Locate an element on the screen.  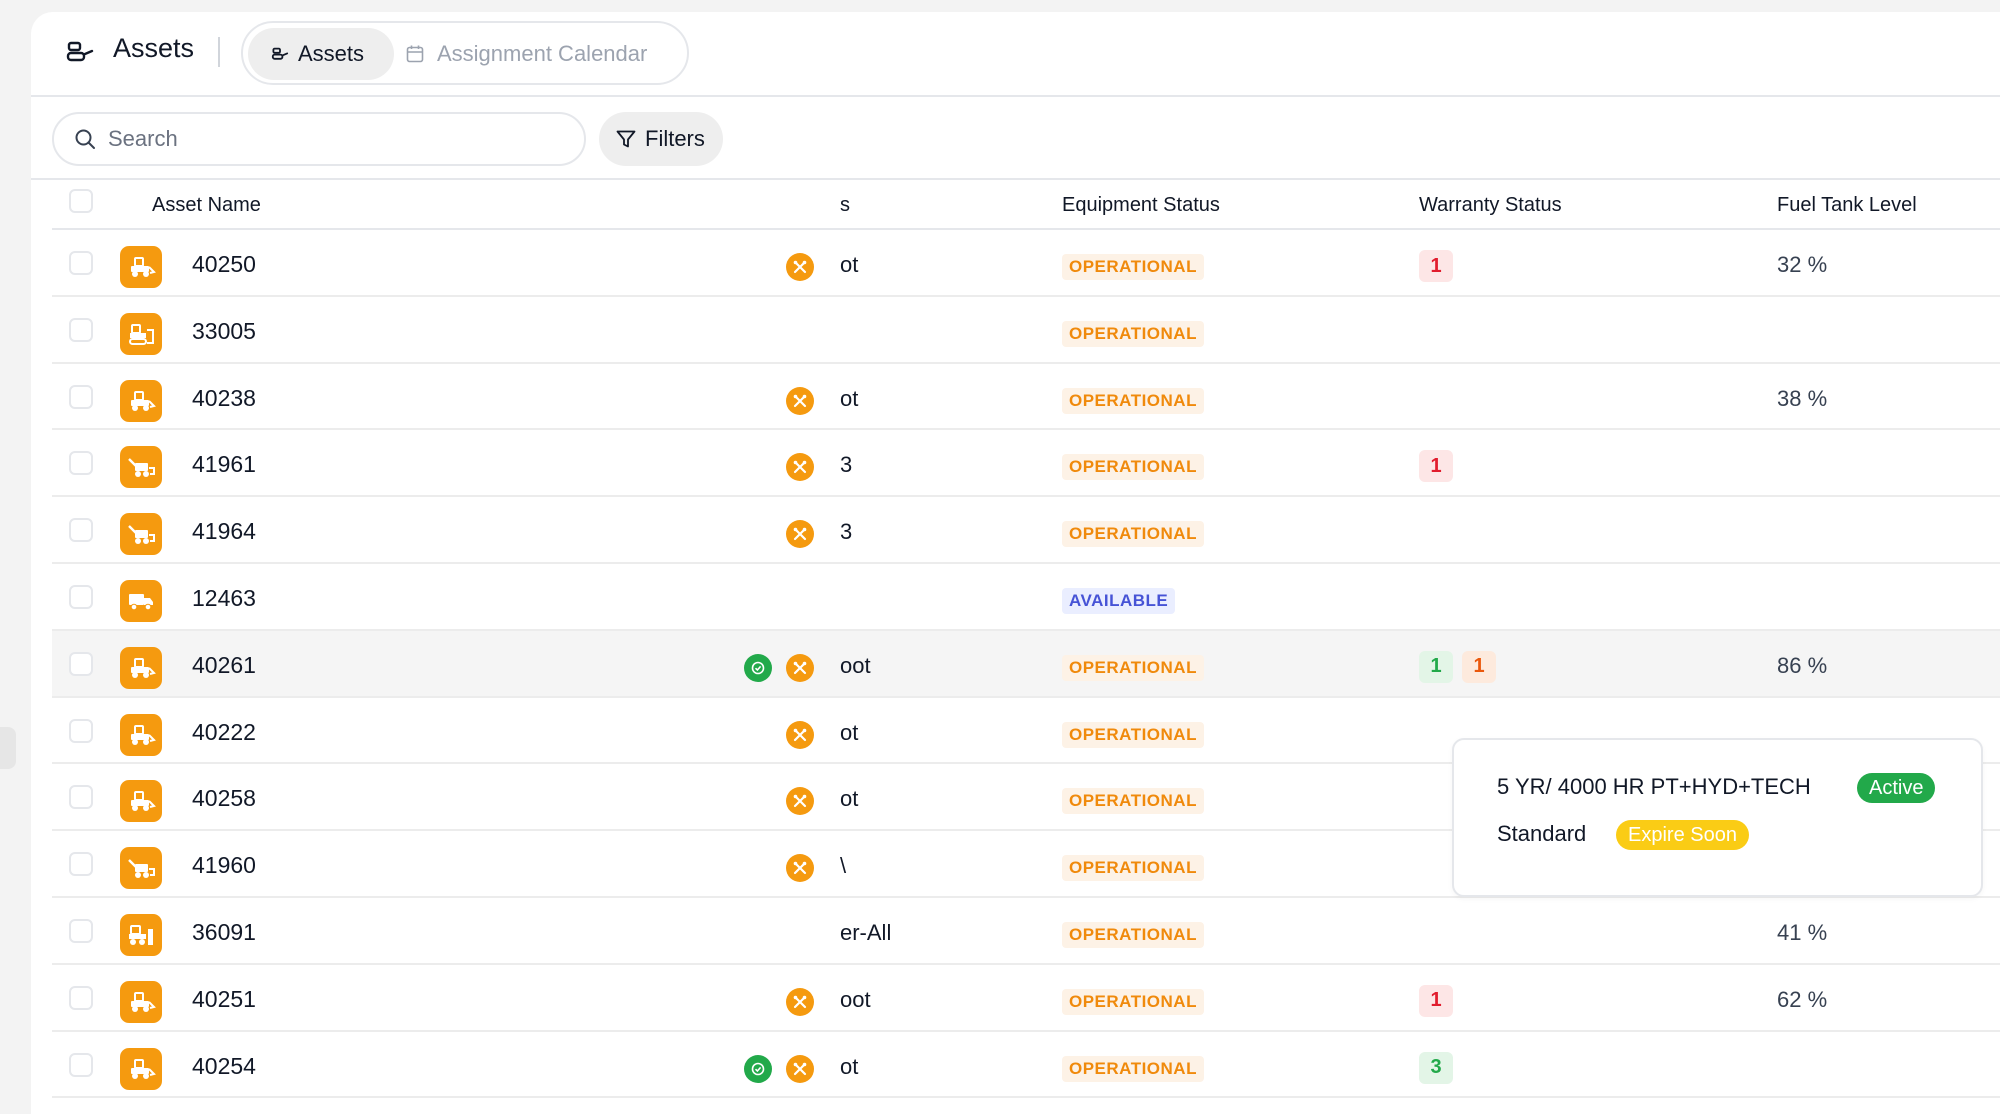
table-row: 40261 oot OPERATIONAL 1 1 86 % is located at coordinates (1026, 664).